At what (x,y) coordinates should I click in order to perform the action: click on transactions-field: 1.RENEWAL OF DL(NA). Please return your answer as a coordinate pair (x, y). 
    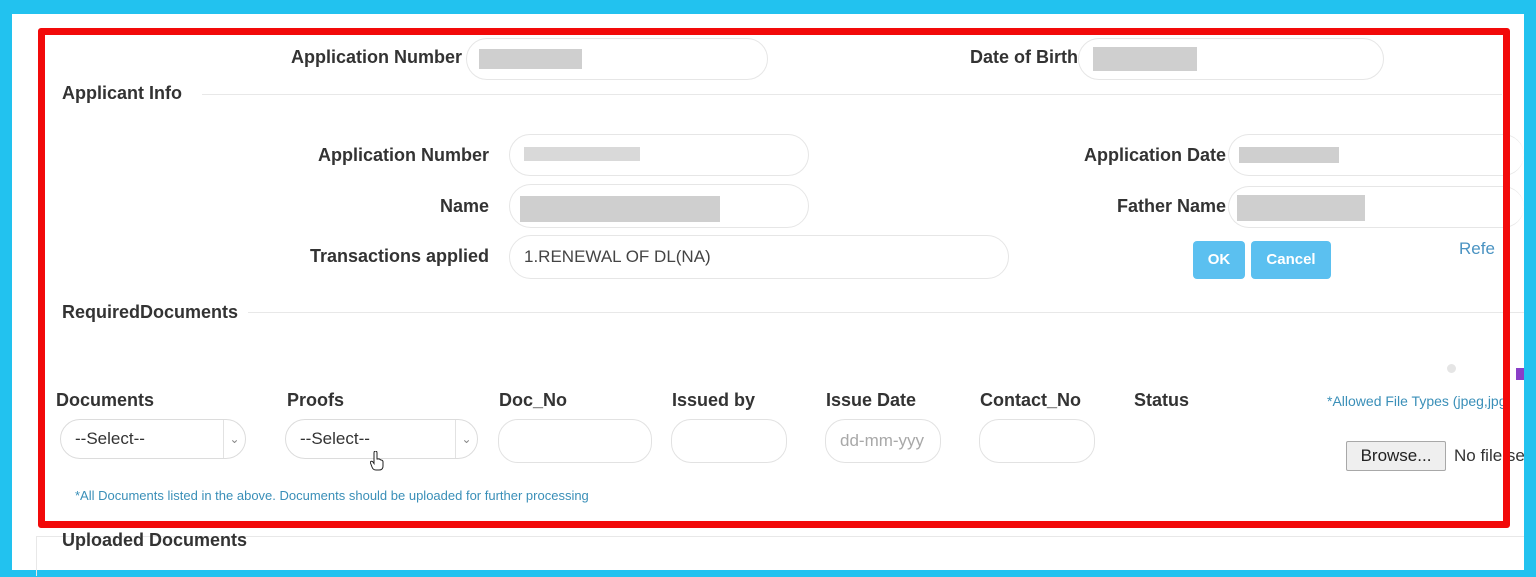
    Looking at the image, I should click on (759, 257).